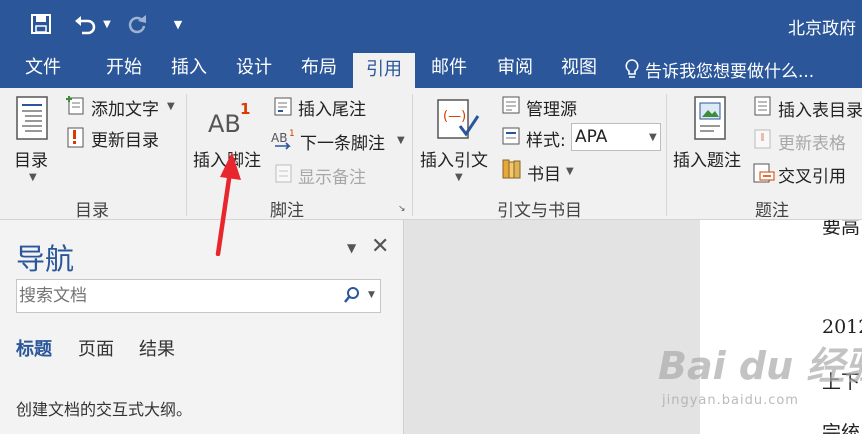  I want to click on footnote-icon-text: AB, so click(224, 123).